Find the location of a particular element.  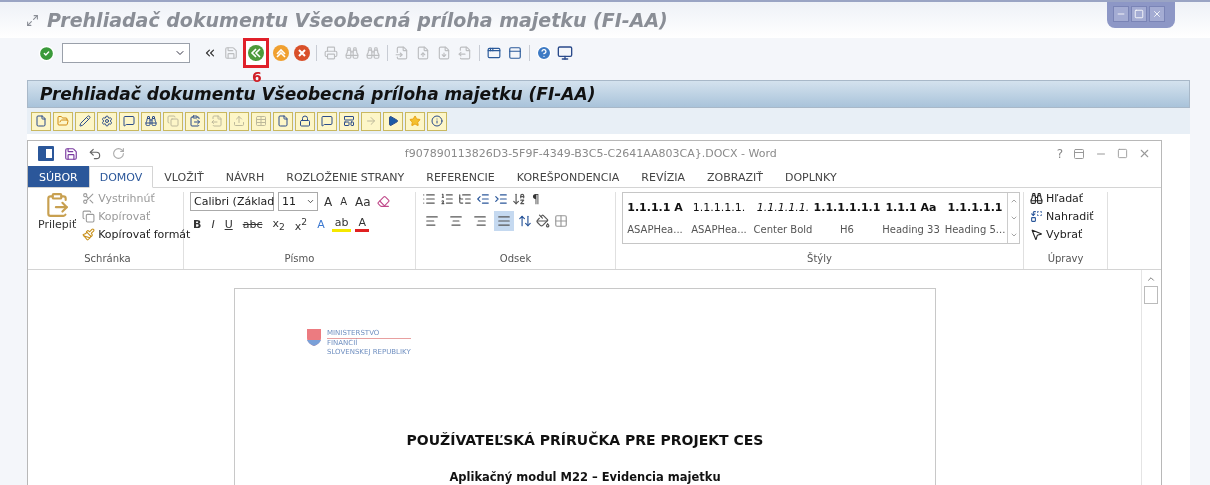

shrink-font-button: A is located at coordinates (344, 201).